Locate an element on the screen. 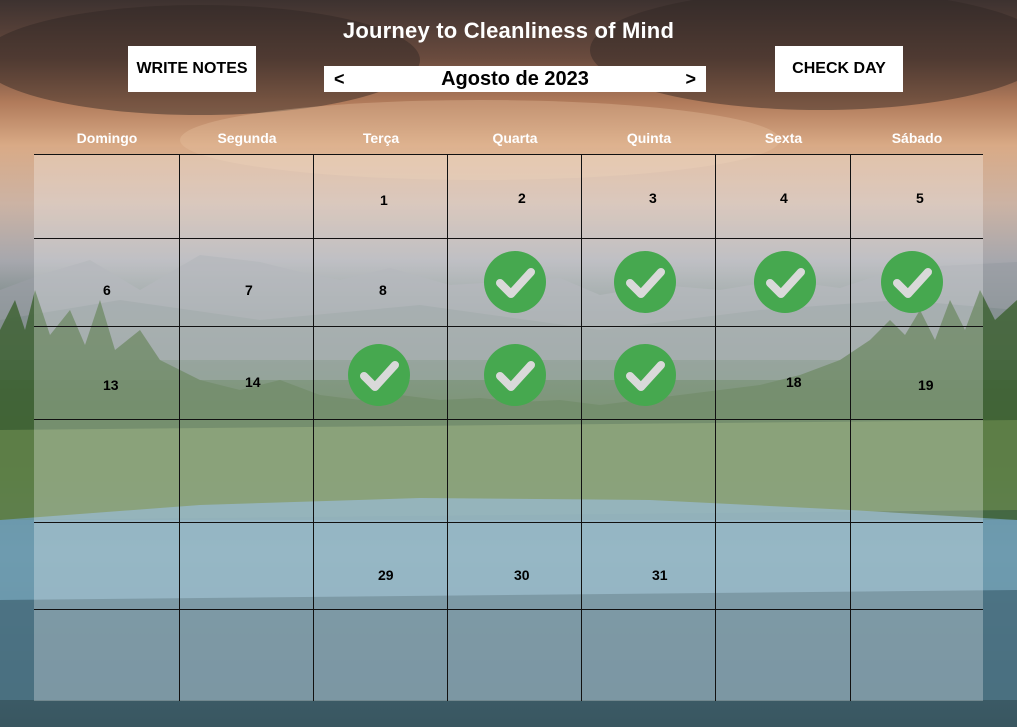  write-notes-button: WRITE NOTES is located at coordinates (192, 69).